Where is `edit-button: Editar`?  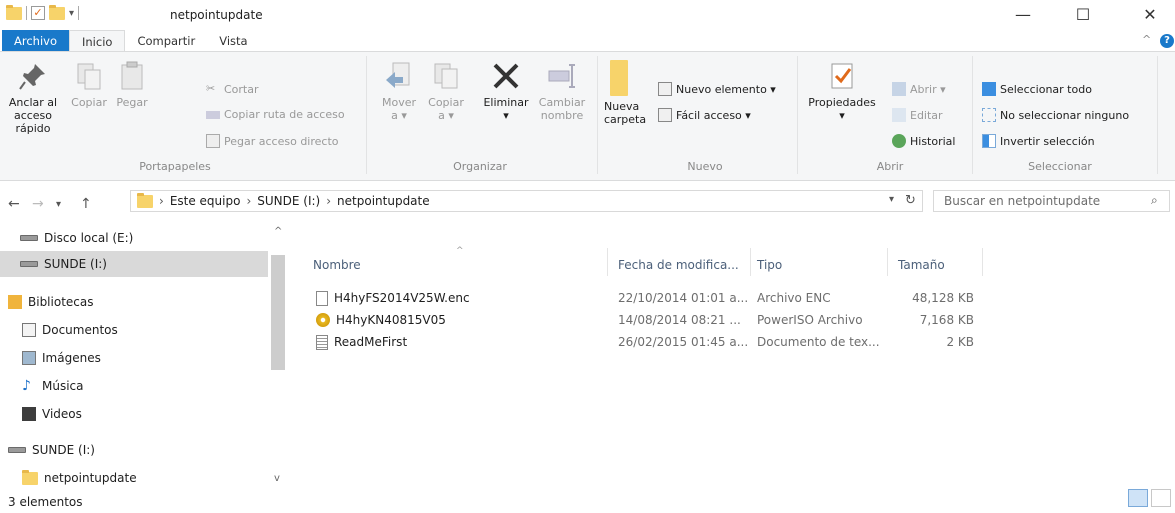
edit-button: Editar is located at coordinates (917, 115).